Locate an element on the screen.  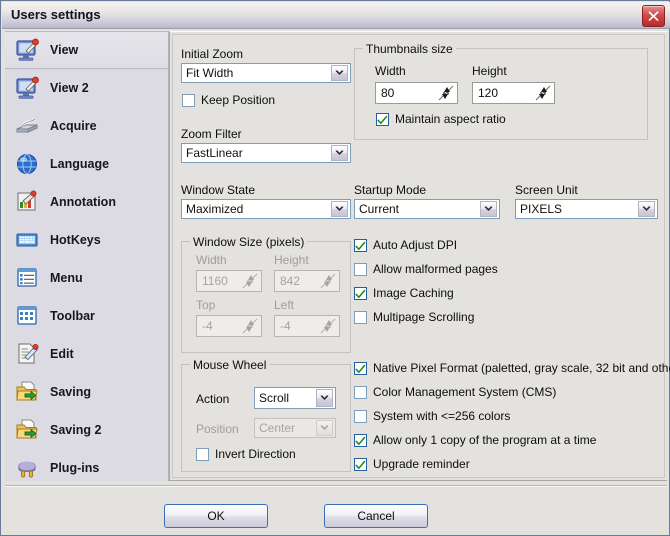
startup-mode-select: Current is located at coordinates (427, 209).